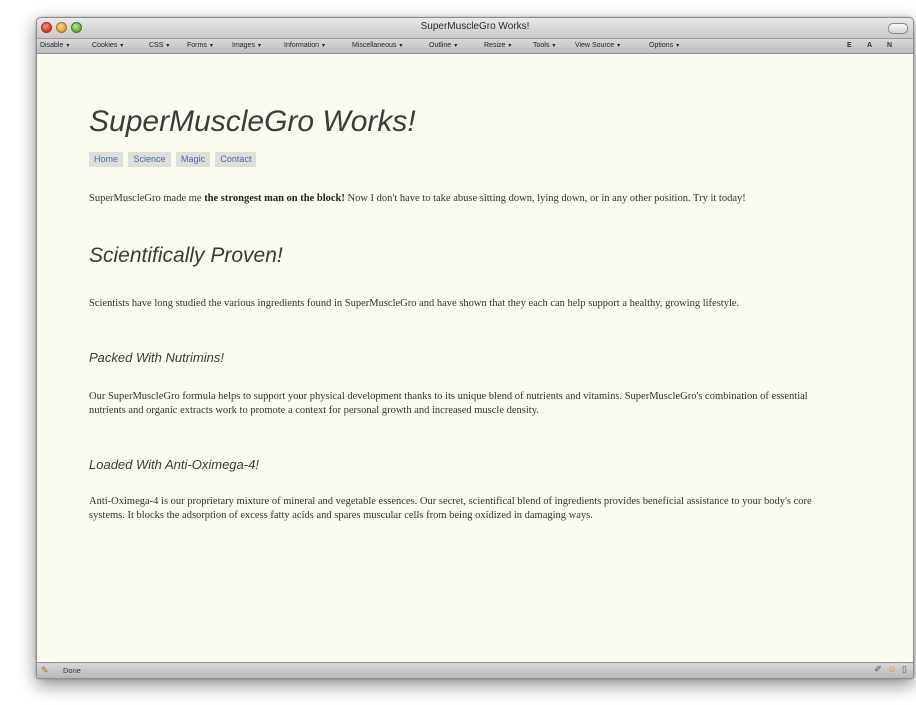  I want to click on smiley-icon: ☺, so click(891, 669).